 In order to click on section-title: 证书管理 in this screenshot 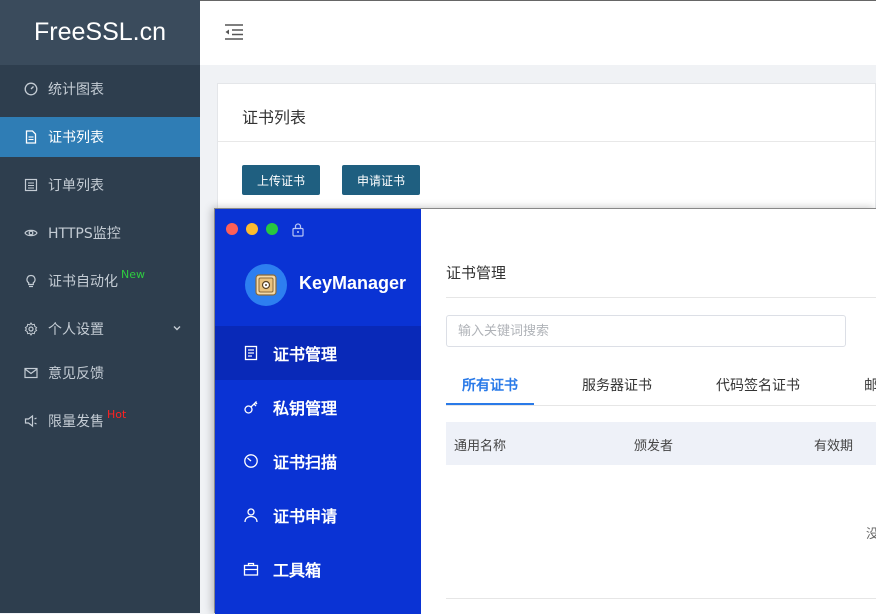, I will do `click(476, 273)`.